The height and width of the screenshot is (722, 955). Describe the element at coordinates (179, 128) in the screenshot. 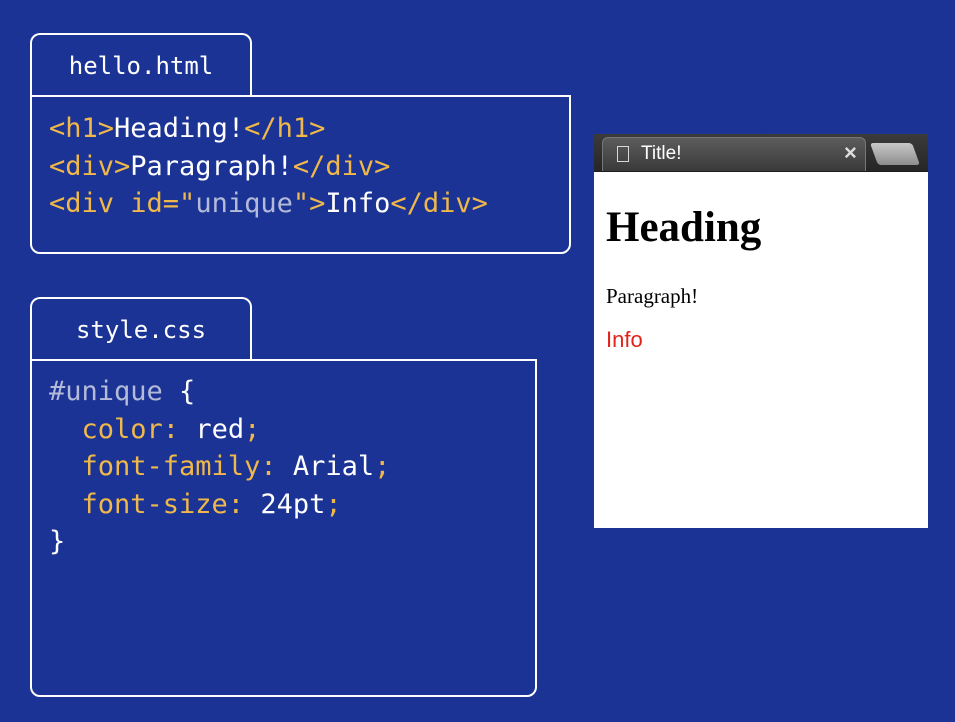

I see `code-token: Heading!` at that location.